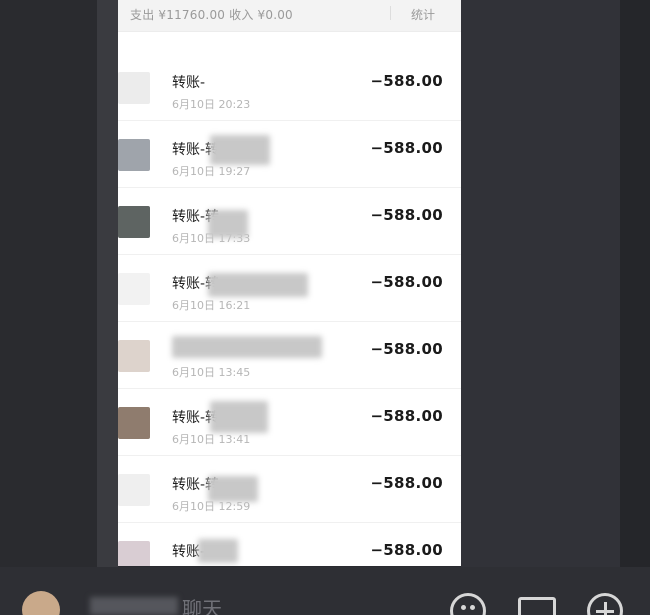 The width and height of the screenshot is (650, 615). I want to click on transaction-row: 转账-转 6月10日 16:21 −588.00, so click(289, 288).